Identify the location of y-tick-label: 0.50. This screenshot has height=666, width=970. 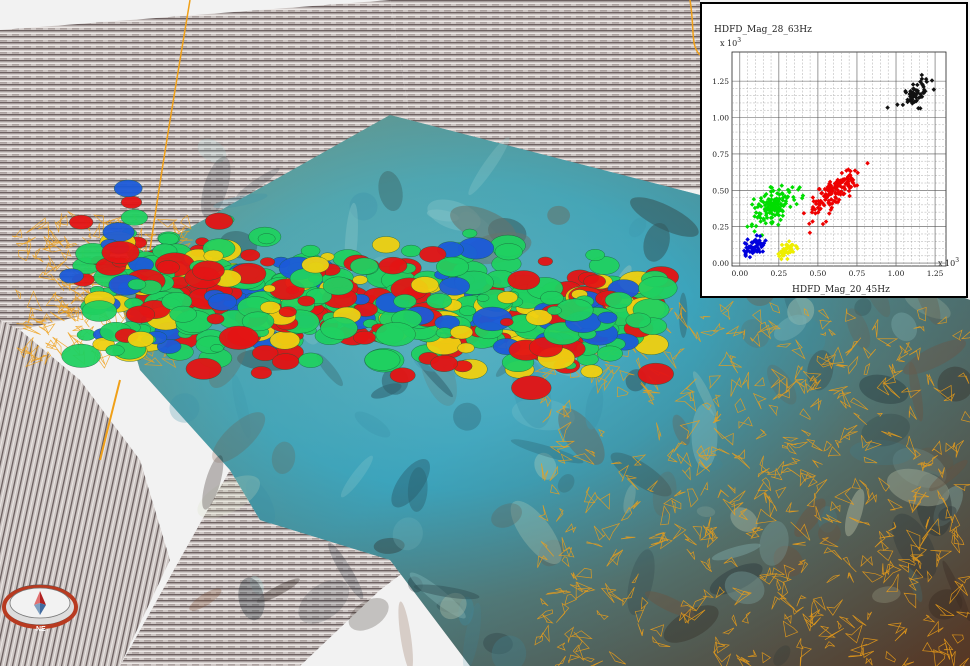
(720, 190).